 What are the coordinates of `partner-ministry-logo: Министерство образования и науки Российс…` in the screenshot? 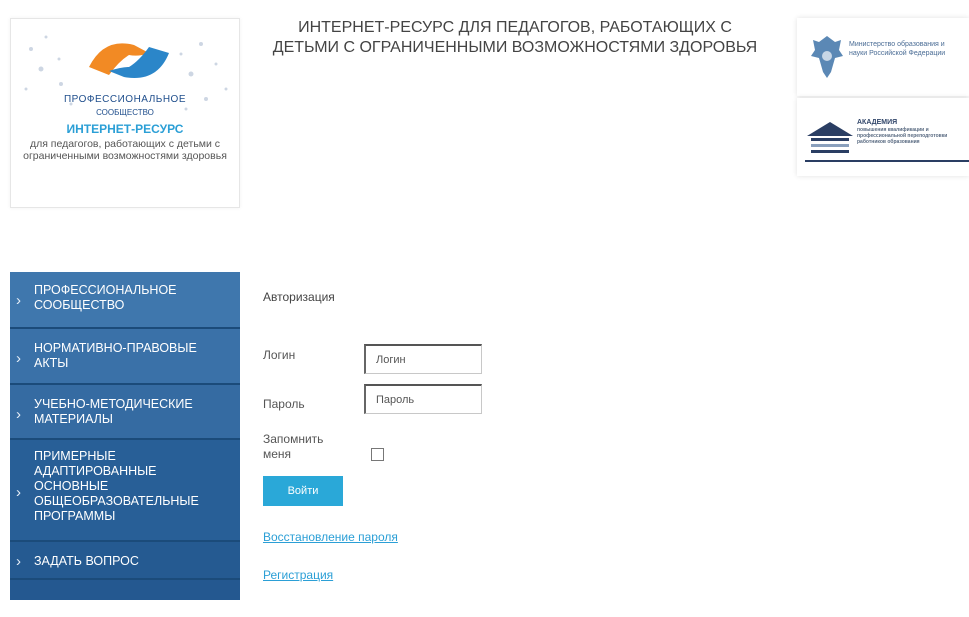 It's located at (883, 57).